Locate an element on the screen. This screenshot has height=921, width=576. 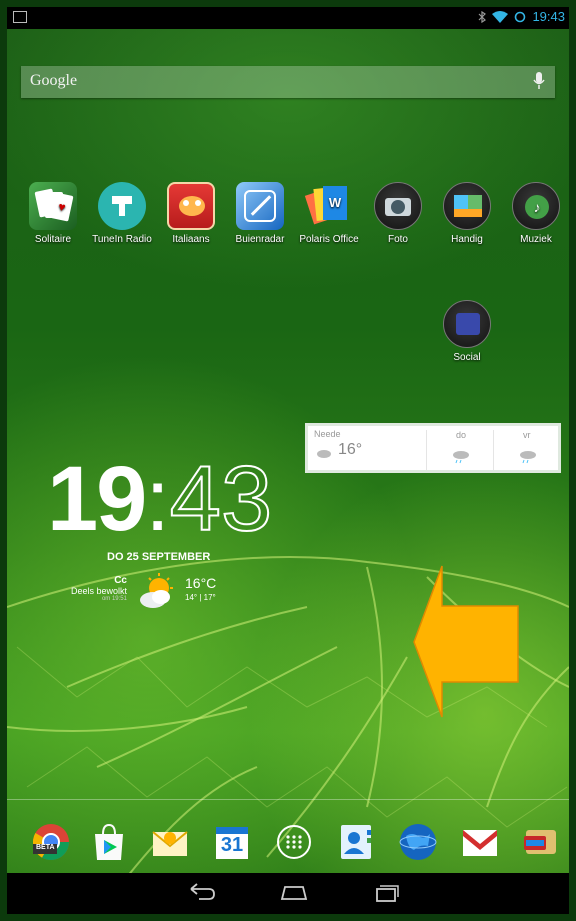
date-label: DO 25 SEPTEMBER is located at coordinates (159, 557).